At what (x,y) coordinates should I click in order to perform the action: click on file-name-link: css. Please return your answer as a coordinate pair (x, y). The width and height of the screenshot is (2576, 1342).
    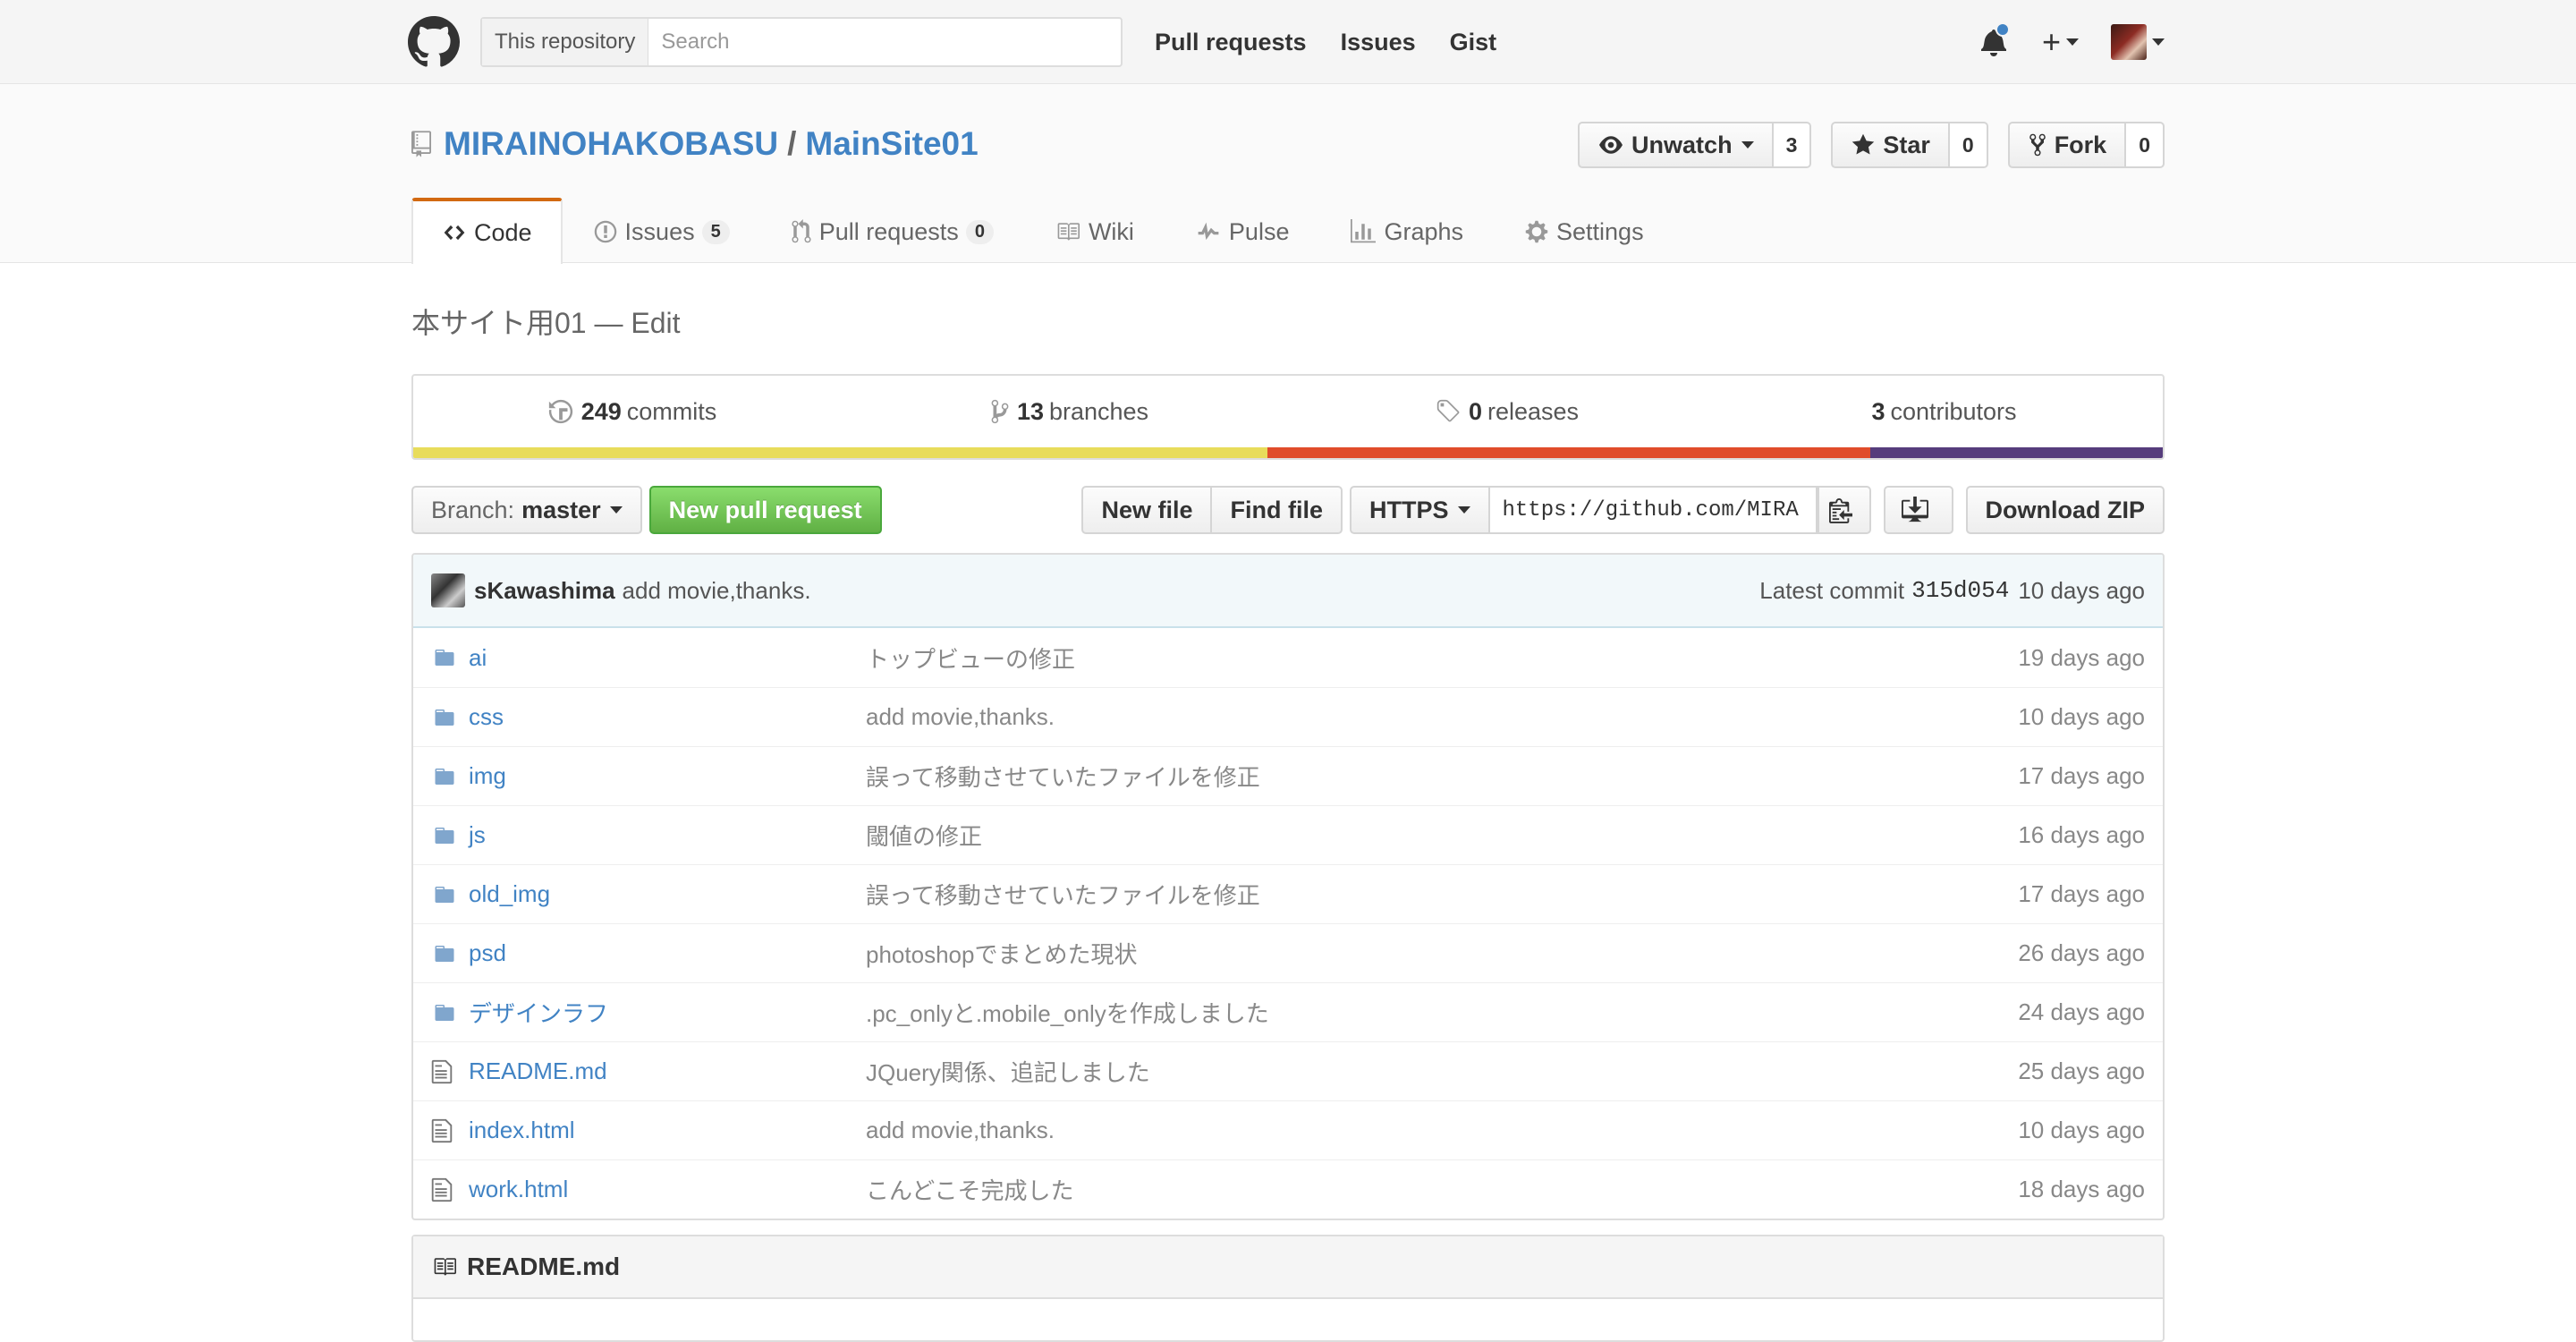
    Looking at the image, I should click on (667, 717).